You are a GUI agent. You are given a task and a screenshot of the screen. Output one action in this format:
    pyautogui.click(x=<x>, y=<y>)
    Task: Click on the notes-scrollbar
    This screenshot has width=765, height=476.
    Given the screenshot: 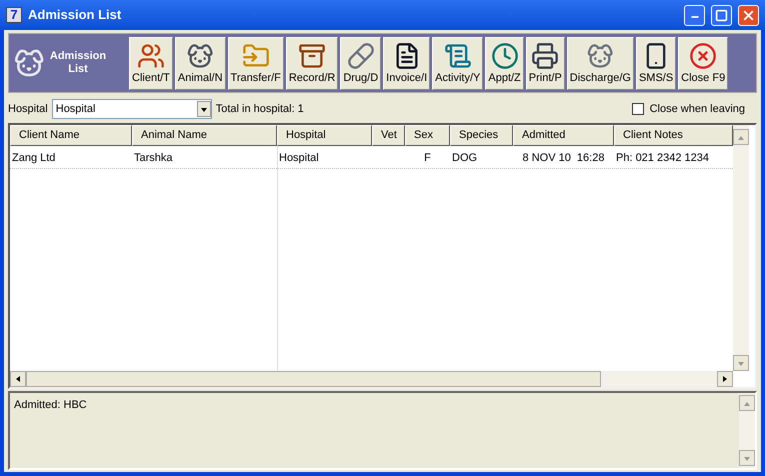 What is the action you would take?
    pyautogui.click(x=747, y=430)
    